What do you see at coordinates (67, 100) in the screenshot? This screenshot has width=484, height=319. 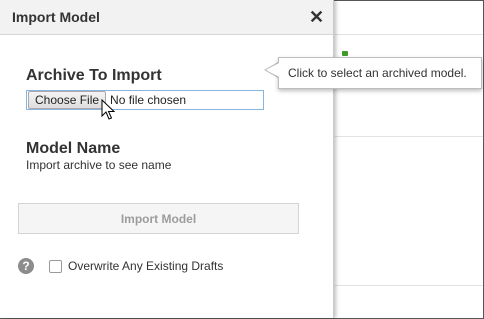 I see `choose-file-button: Choose File` at bounding box center [67, 100].